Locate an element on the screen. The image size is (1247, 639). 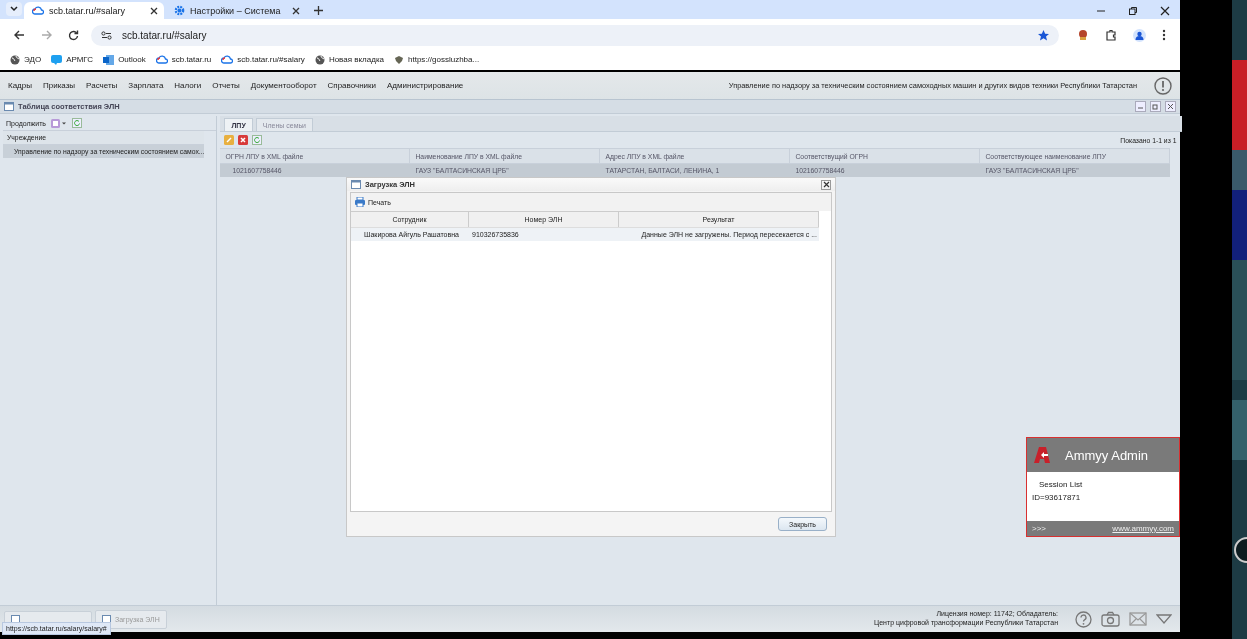
printer-icon is located at coordinates (360, 202).